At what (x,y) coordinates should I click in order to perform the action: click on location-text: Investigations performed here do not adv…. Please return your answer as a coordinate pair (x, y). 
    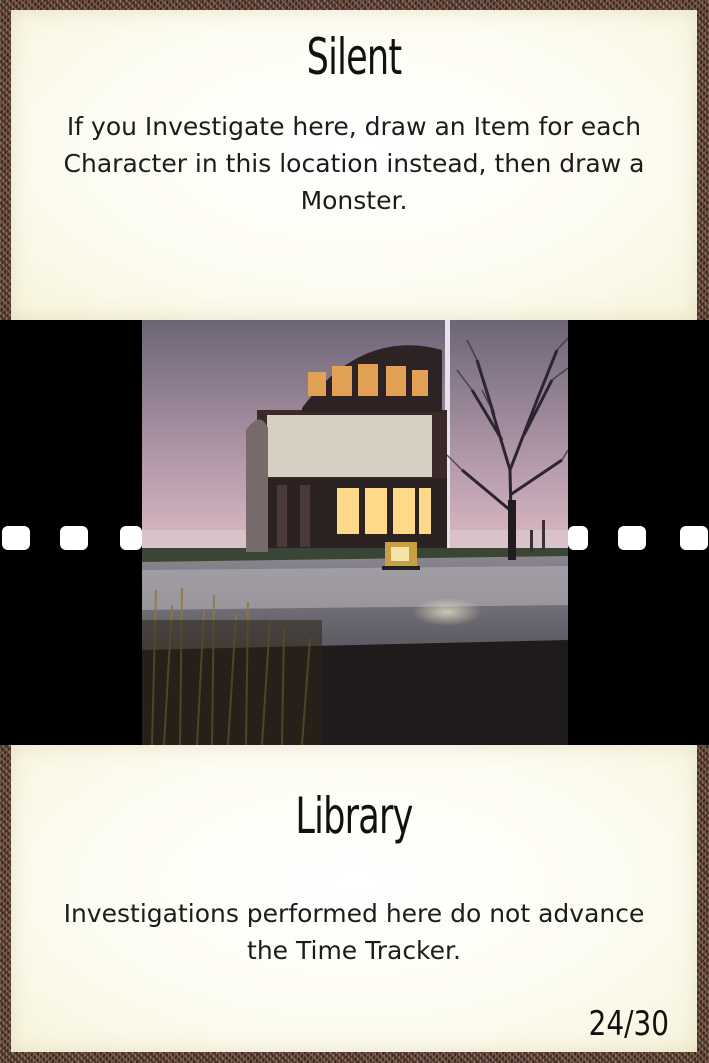
    Looking at the image, I should click on (354, 932).